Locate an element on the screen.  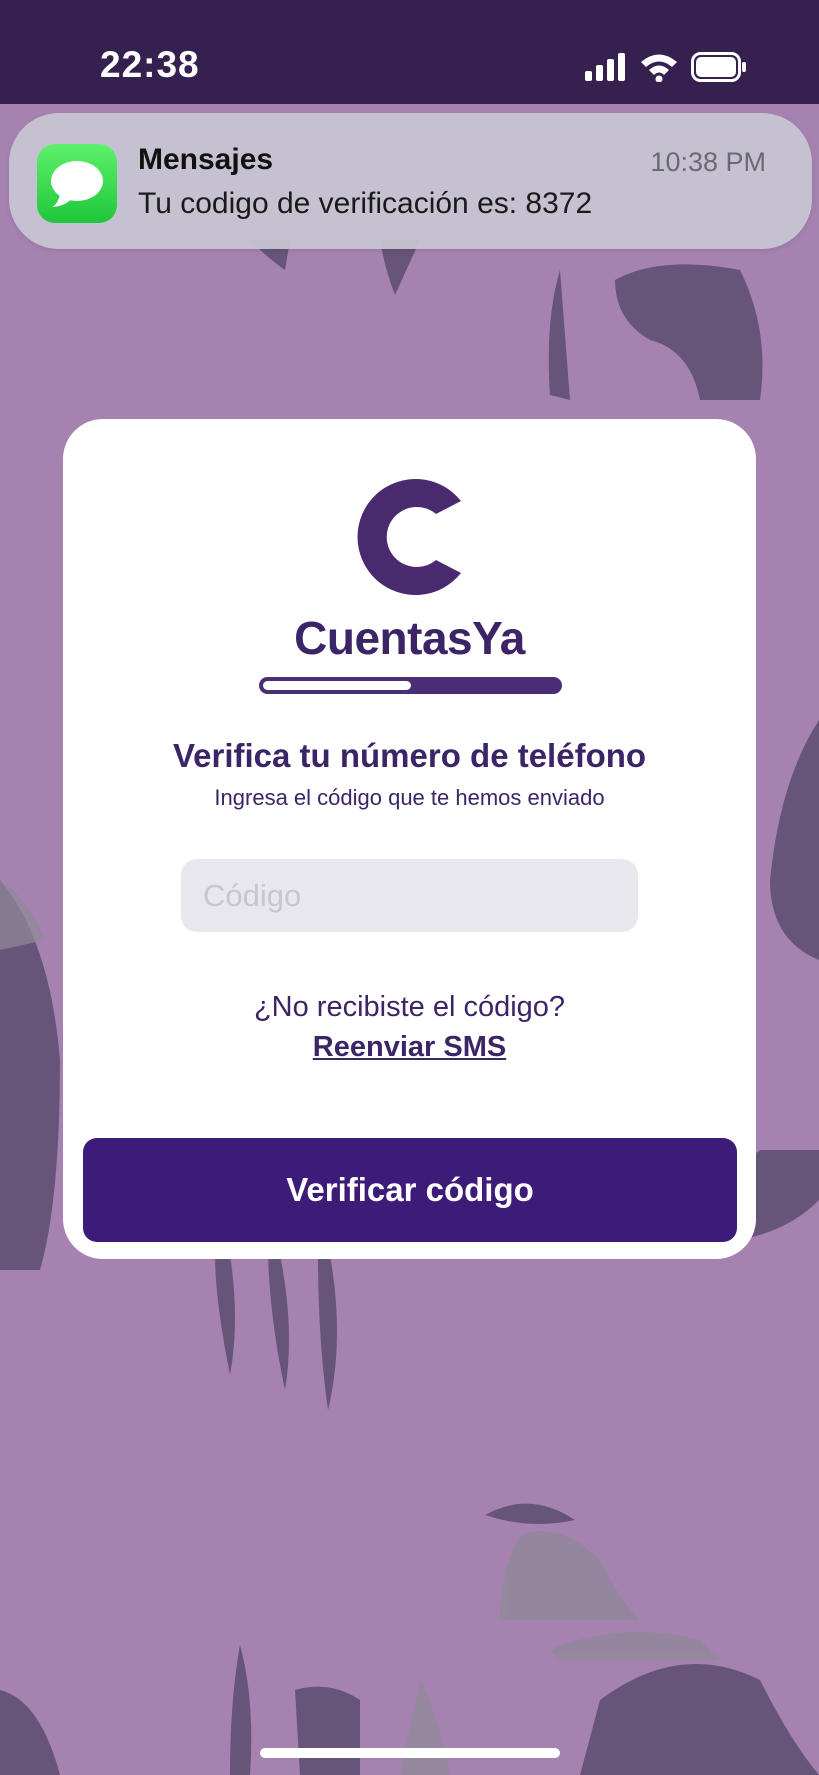
status-time: 22:38 is located at coordinates (150, 64).